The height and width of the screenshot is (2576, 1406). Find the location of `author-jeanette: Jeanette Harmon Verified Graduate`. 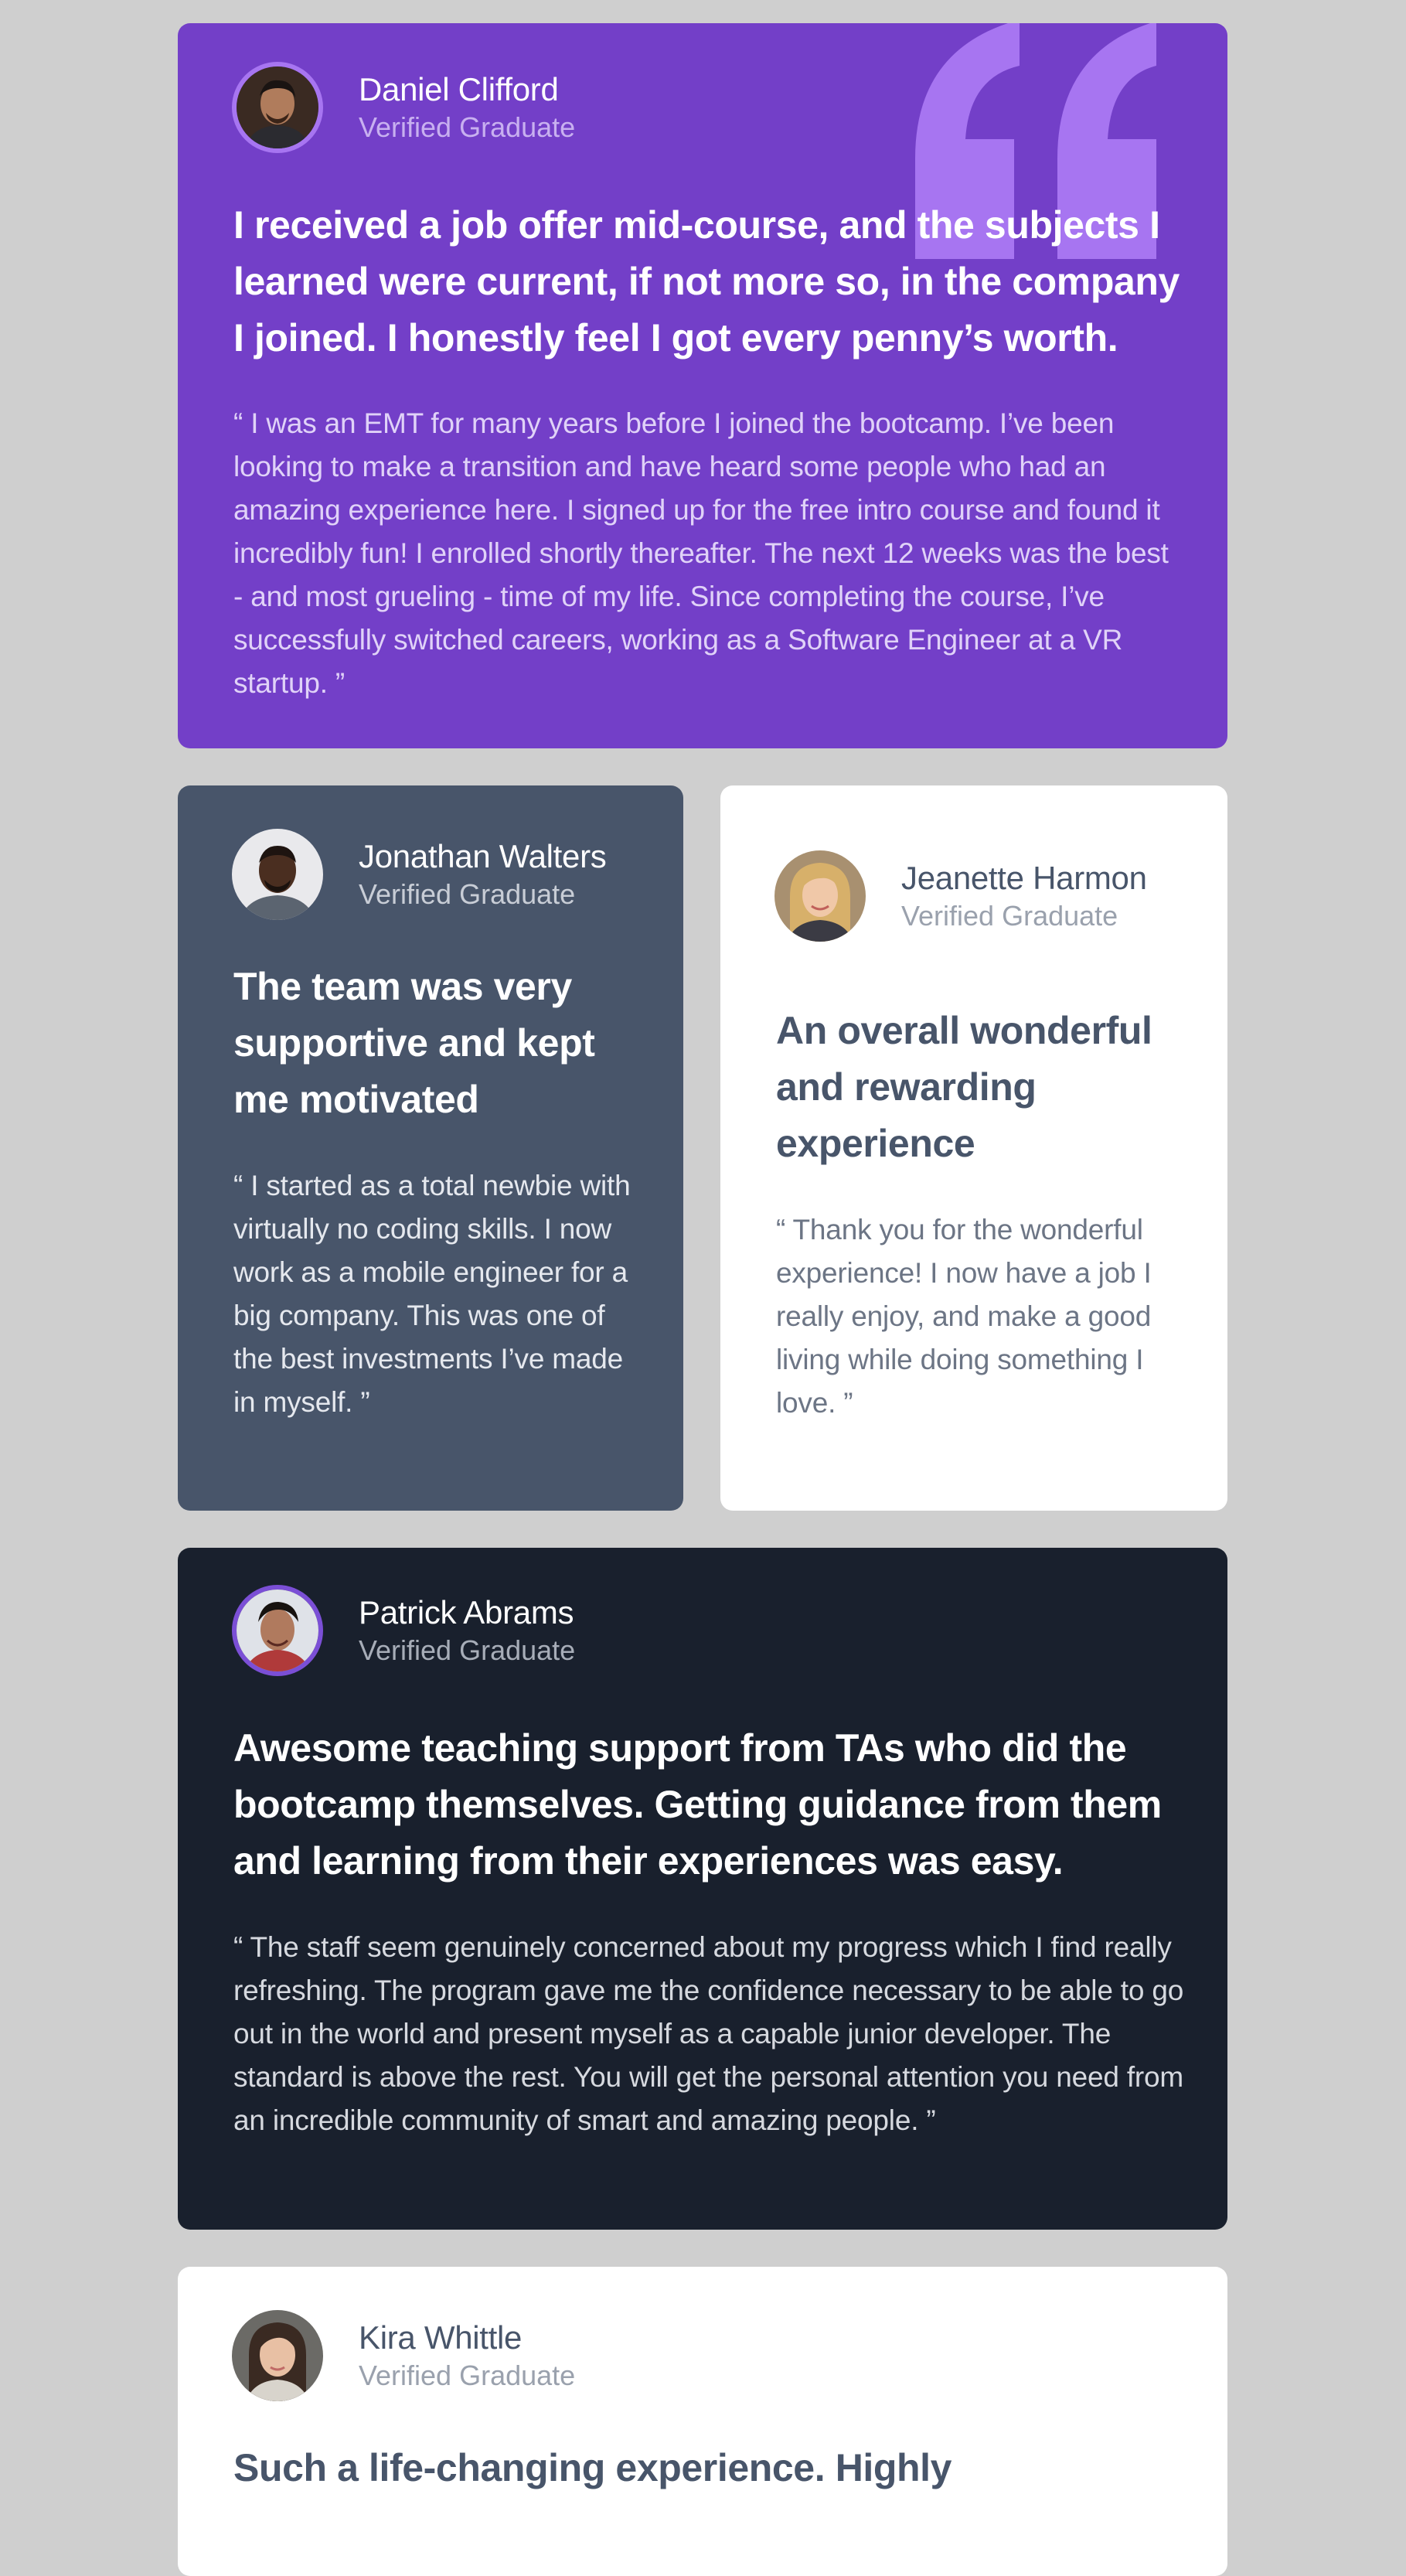

author-jeanette: Jeanette Harmon Verified Graduate is located at coordinates (960, 896).